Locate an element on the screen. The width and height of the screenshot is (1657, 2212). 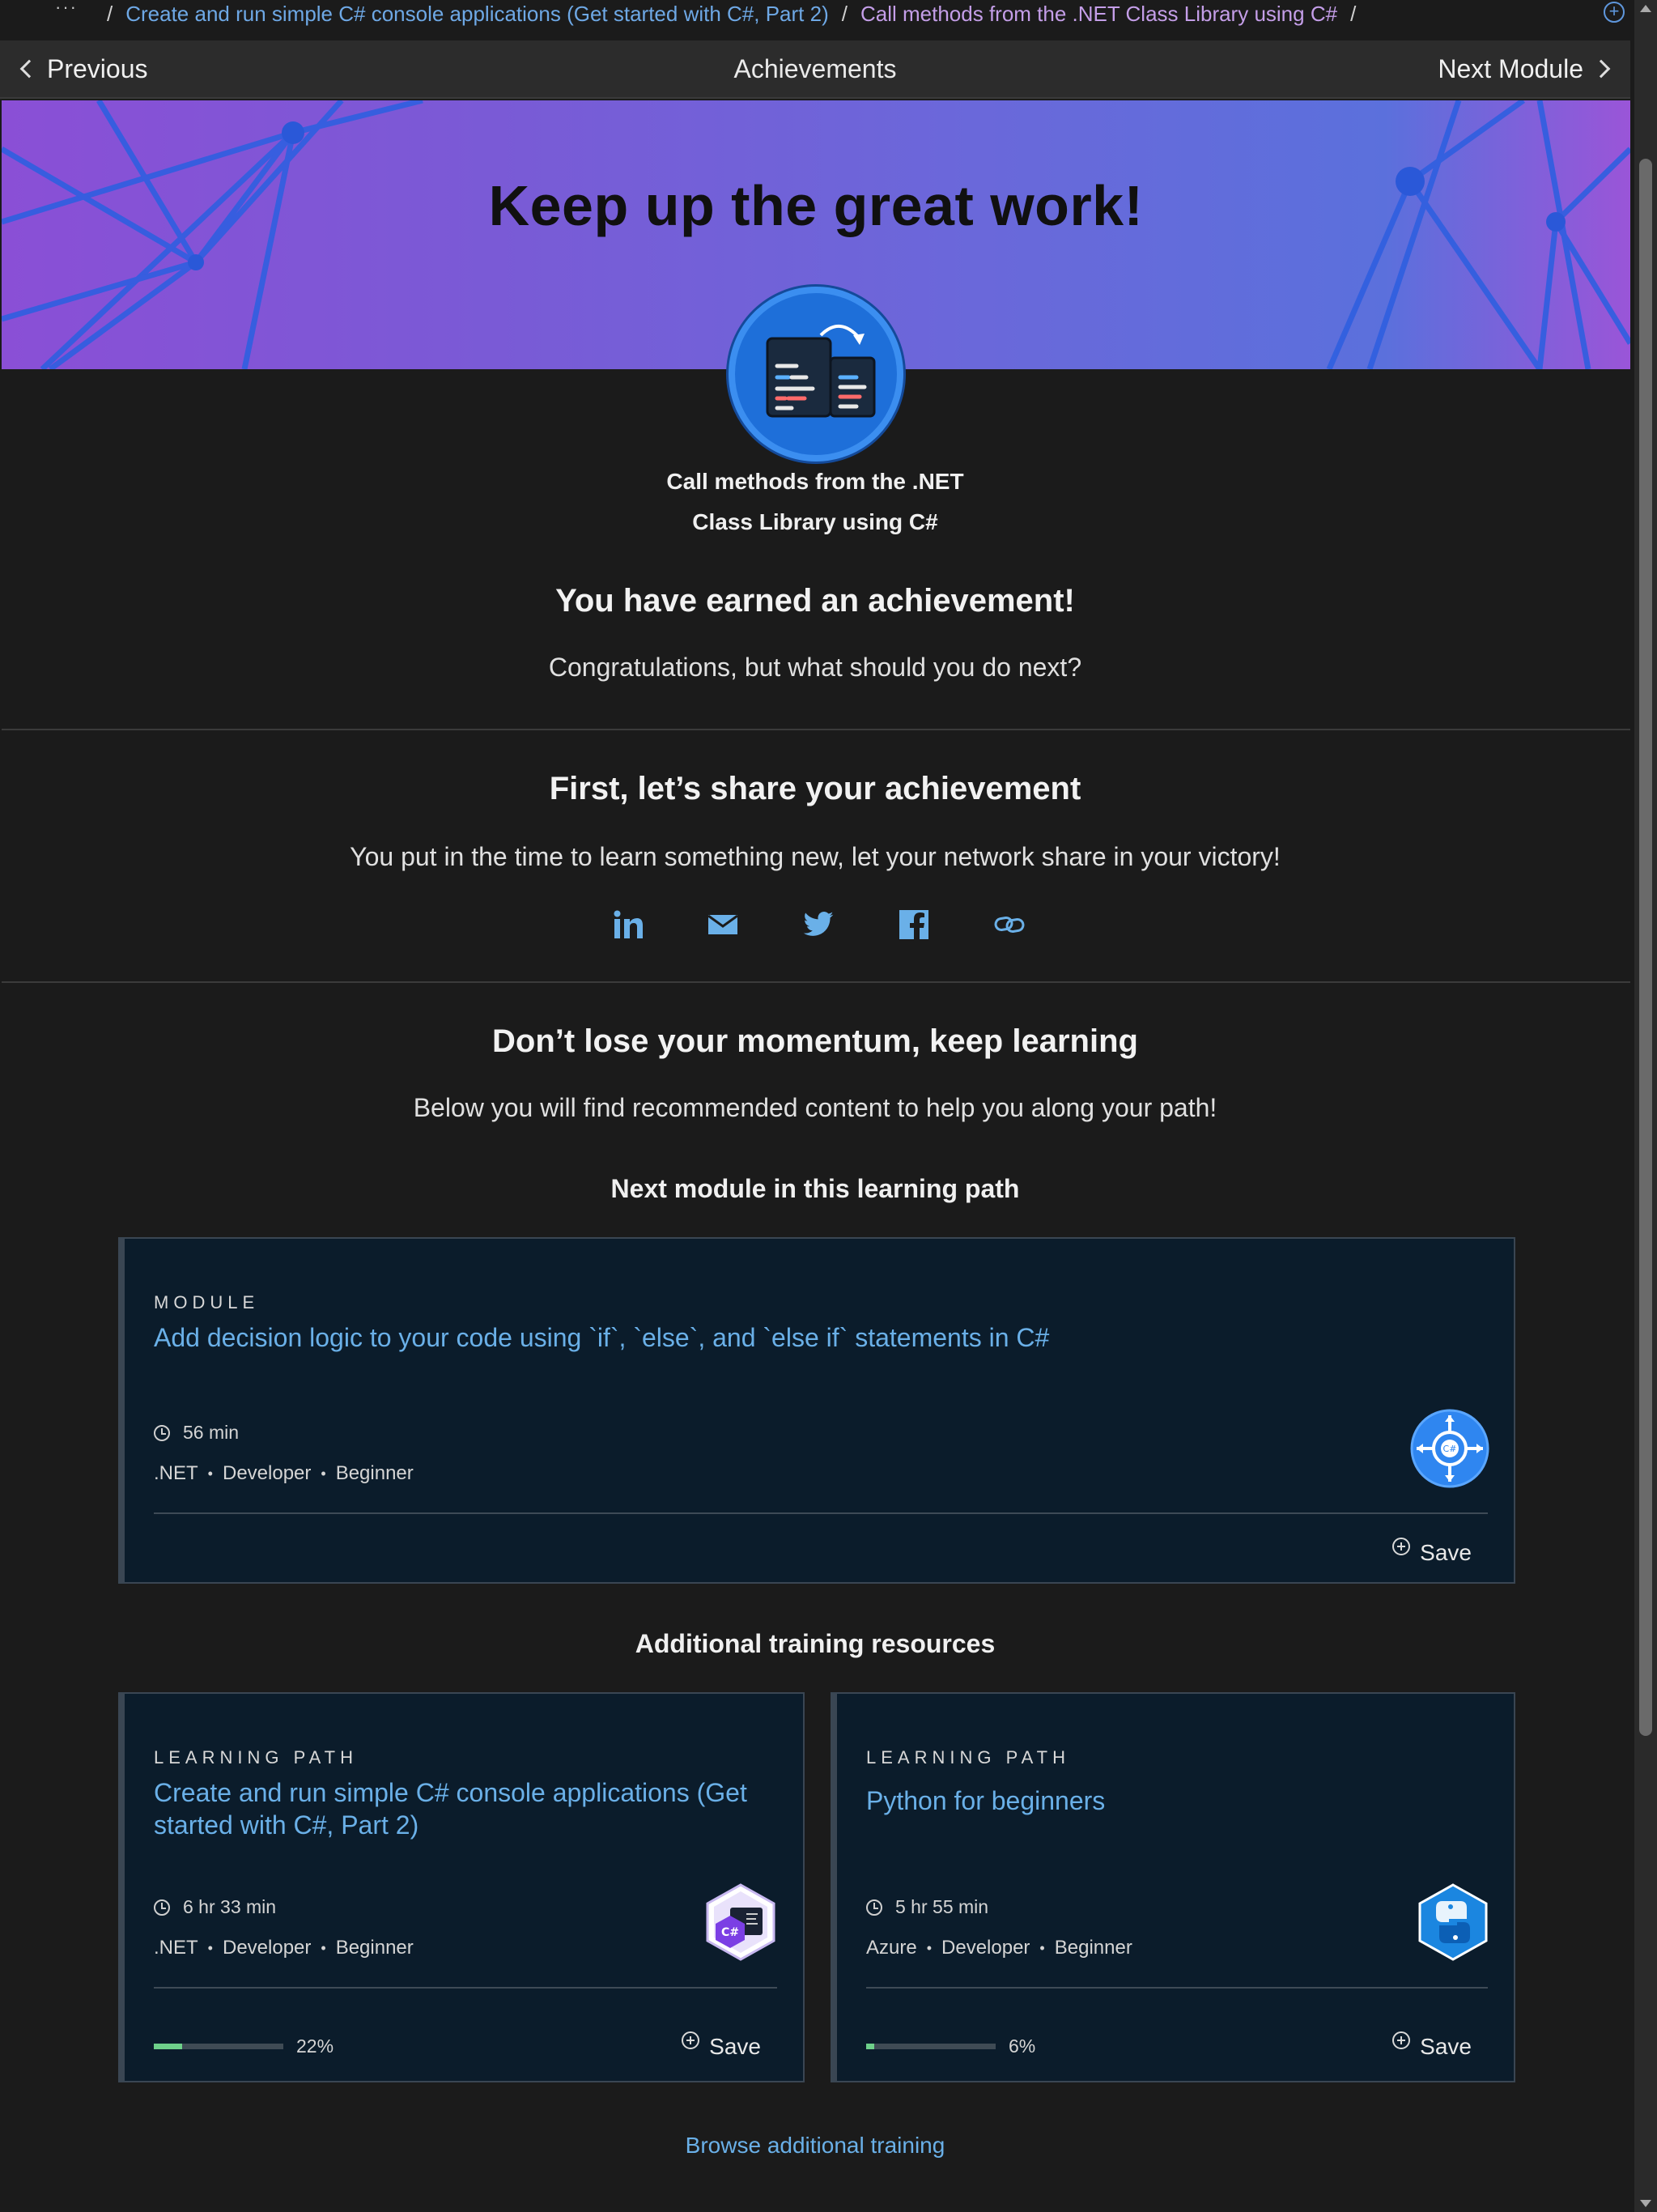
twitter-icon is located at coordinates (818, 925).